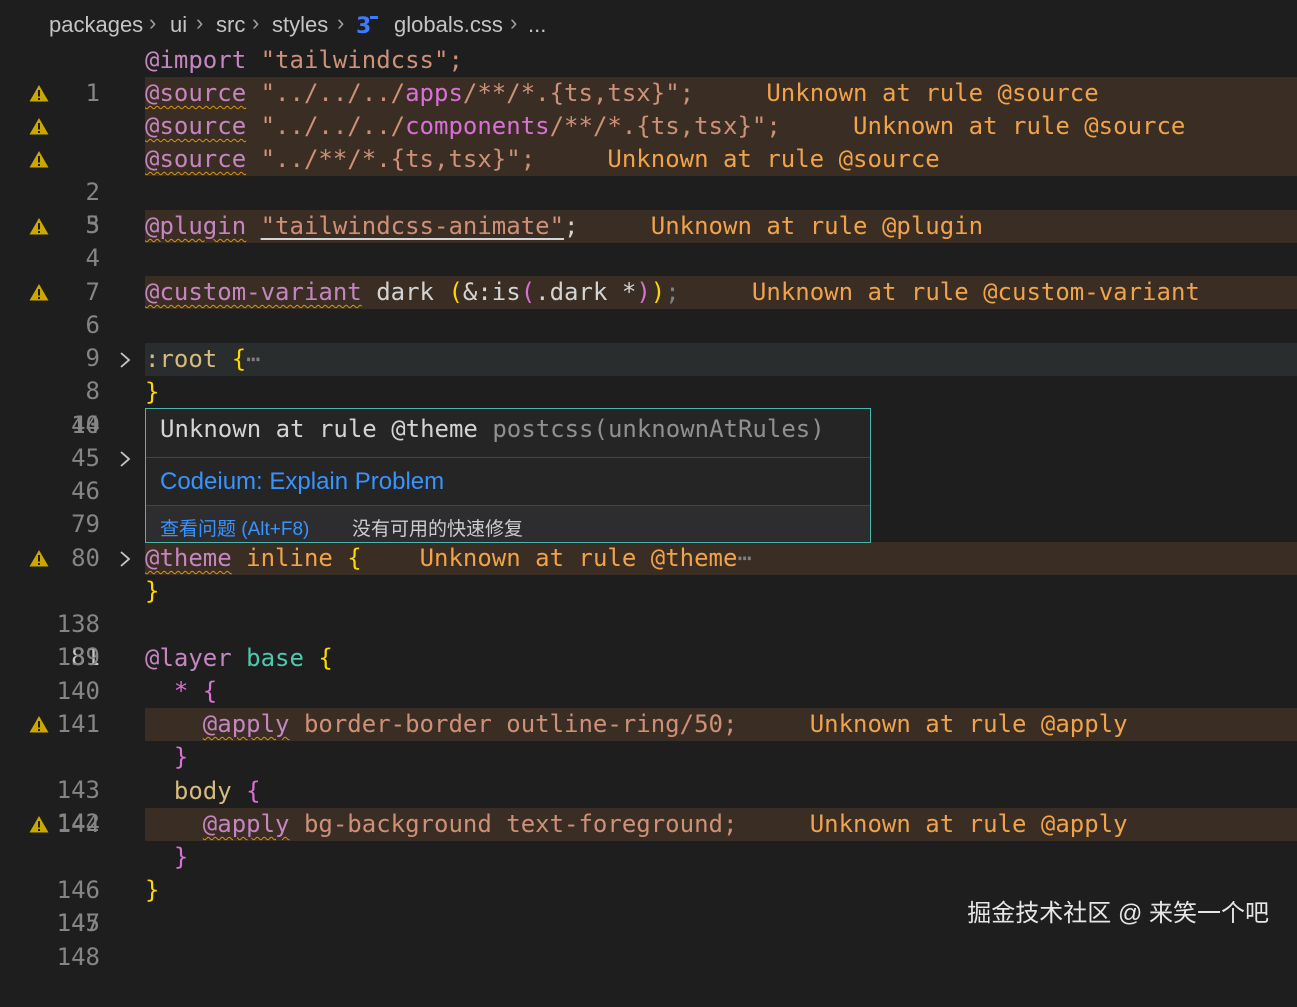 This screenshot has height=1007, width=1297. What do you see at coordinates (196, 226) in the screenshot?
I see `at-rule: @plugin` at bounding box center [196, 226].